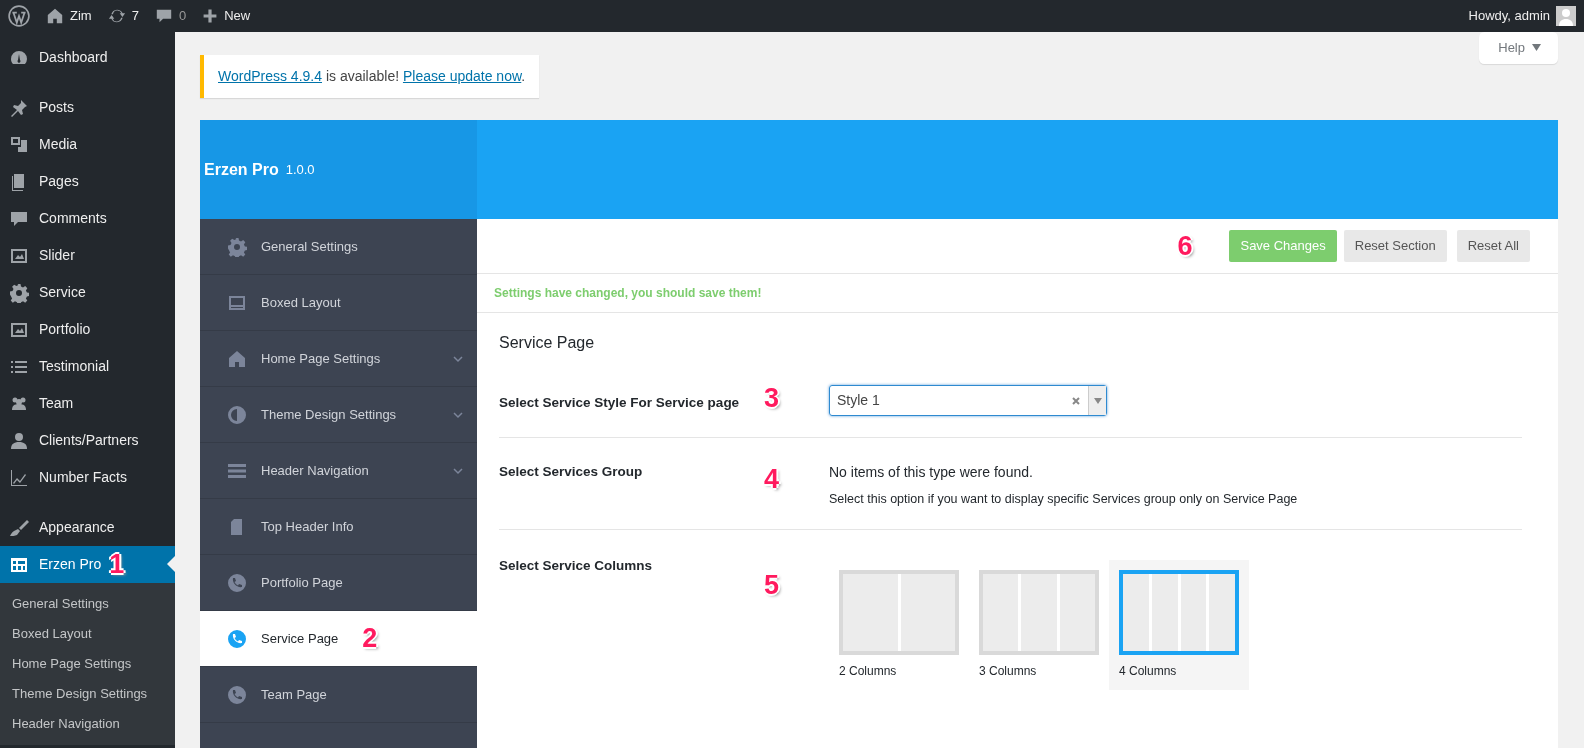 Image resolution: width=1584 pixels, height=748 pixels. Describe the element at coordinates (338, 471) in the screenshot. I see `options-nav-item: Header Navigation` at that location.